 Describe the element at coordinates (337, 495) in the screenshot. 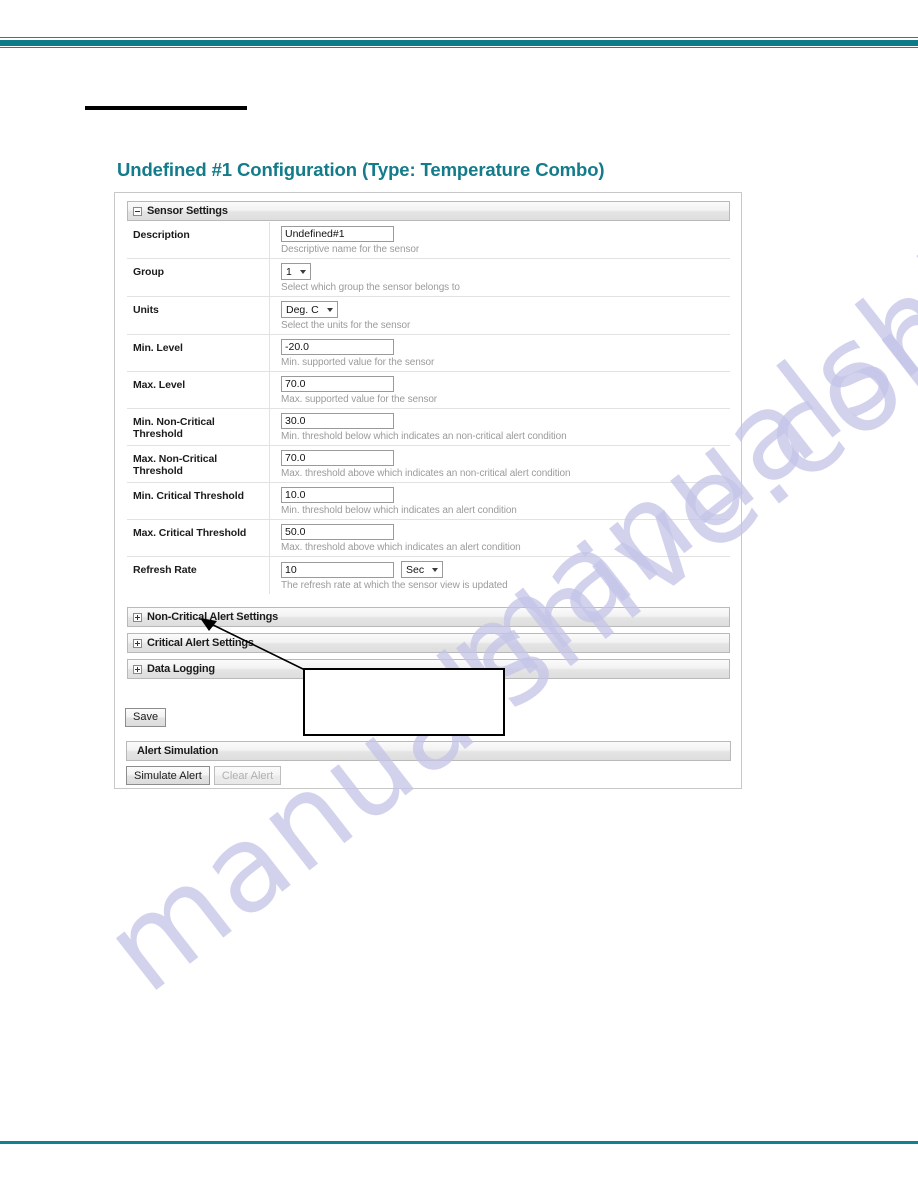

I see `min-critical-threshold-input` at that location.